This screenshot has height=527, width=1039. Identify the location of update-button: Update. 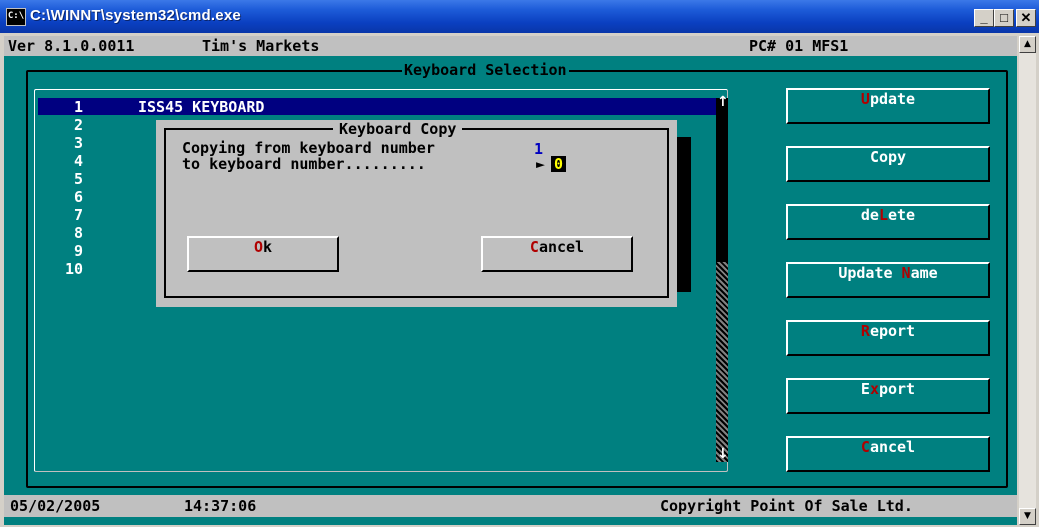
(888, 106).